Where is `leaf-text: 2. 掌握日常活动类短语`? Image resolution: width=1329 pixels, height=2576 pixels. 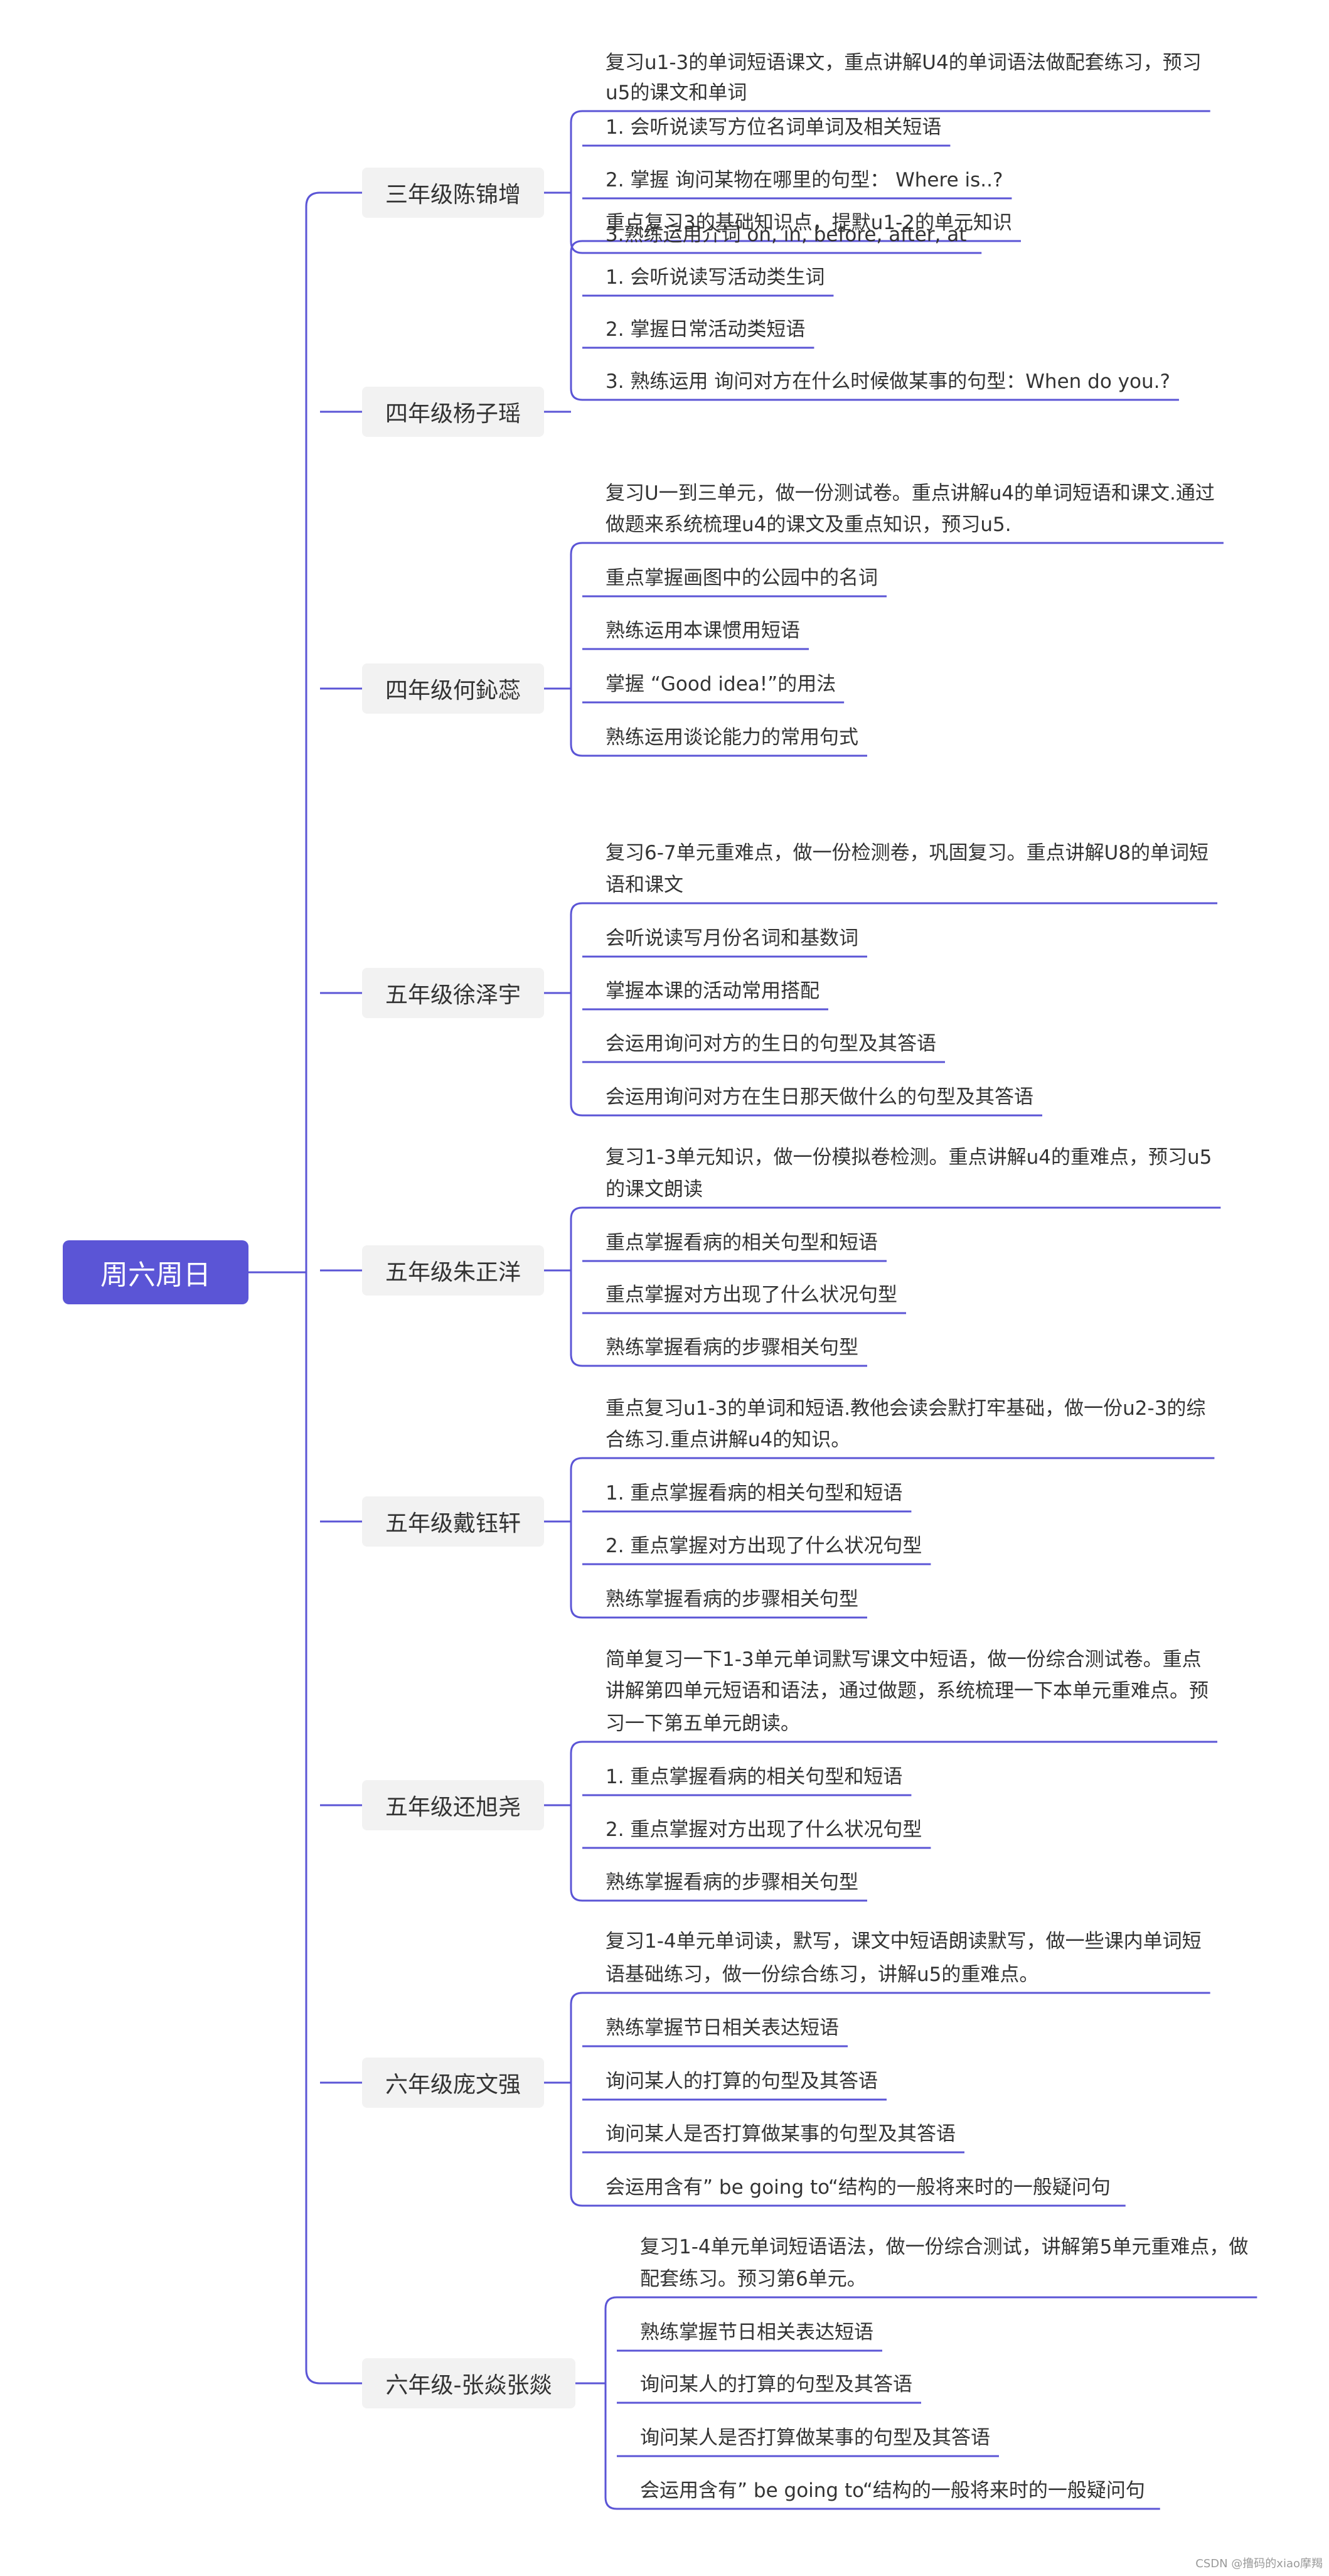 leaf-text: 2. 掌握日常活动类短语 is located at coordinates (705, 329).